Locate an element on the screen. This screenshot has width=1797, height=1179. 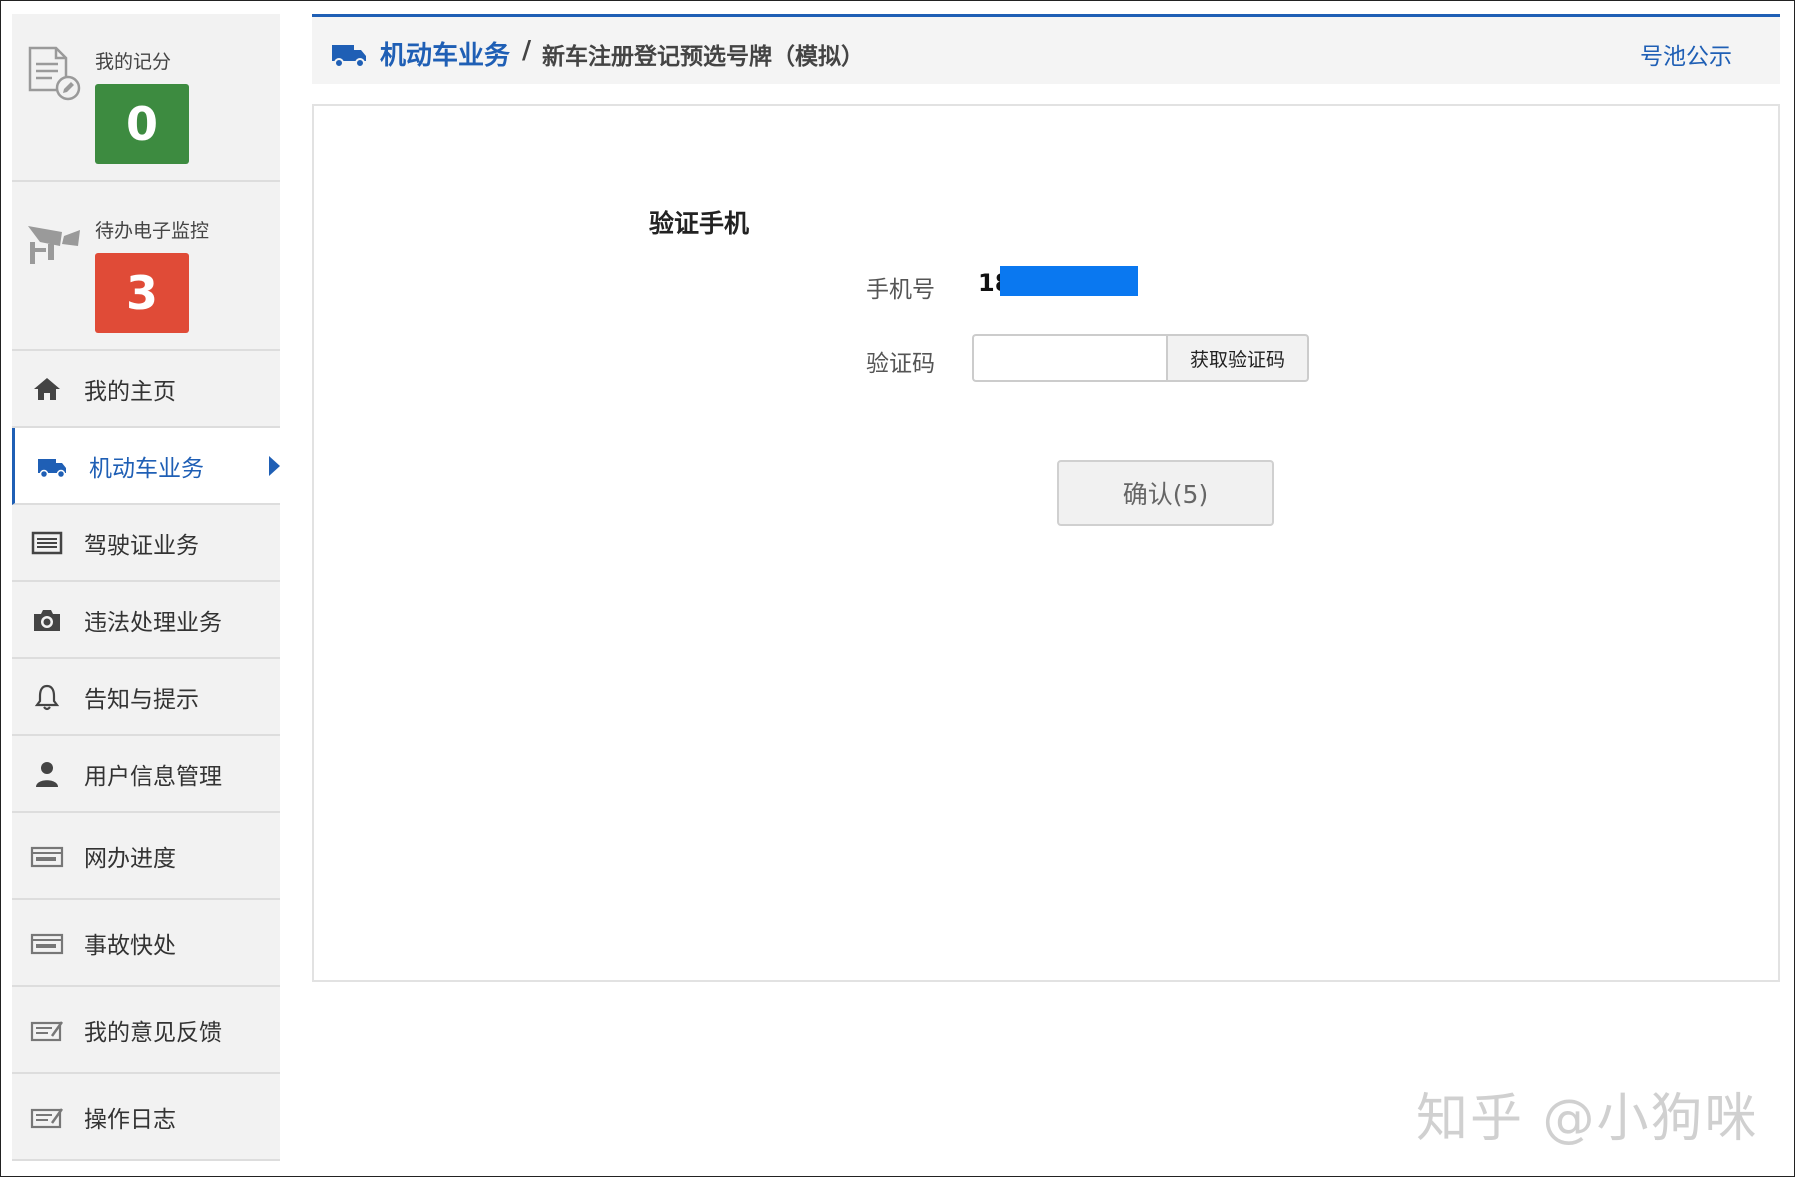
code-label: 验证码 is located at coordinates (900, 364).